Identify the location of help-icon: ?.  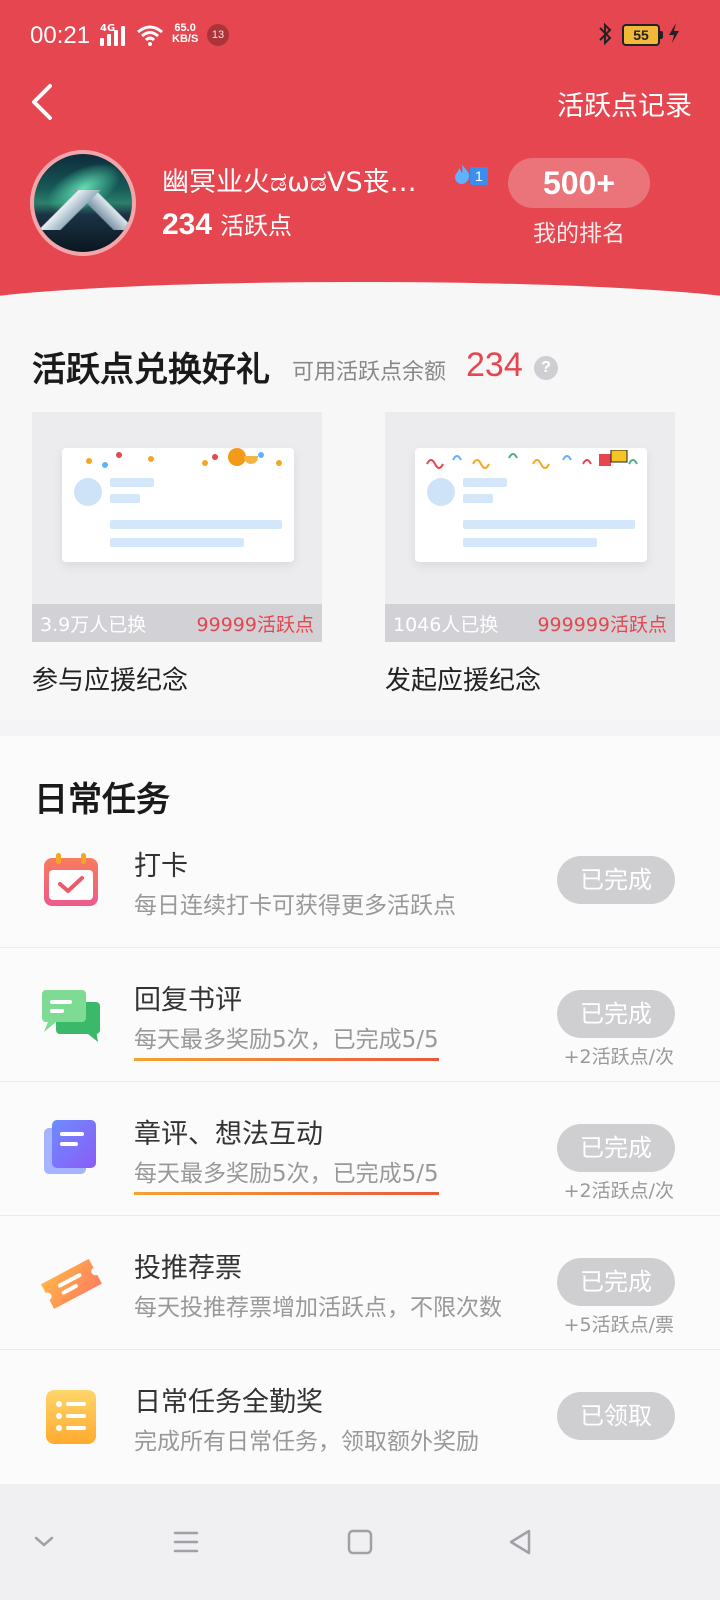
(546, 368).